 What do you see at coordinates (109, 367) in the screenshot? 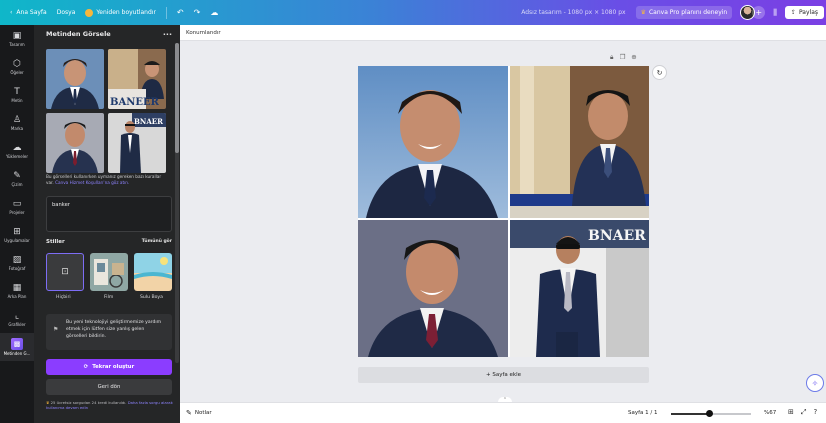
I see `regenerate-button: ⟳ Tekrar oluştur` at bounding box center [109, 367].